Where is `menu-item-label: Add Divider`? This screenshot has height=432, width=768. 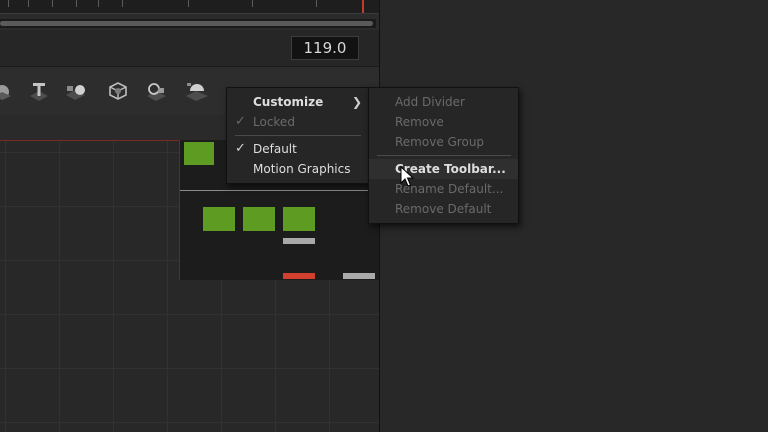
menu-item-label: Add Divider is located at coordinates (430, 102).